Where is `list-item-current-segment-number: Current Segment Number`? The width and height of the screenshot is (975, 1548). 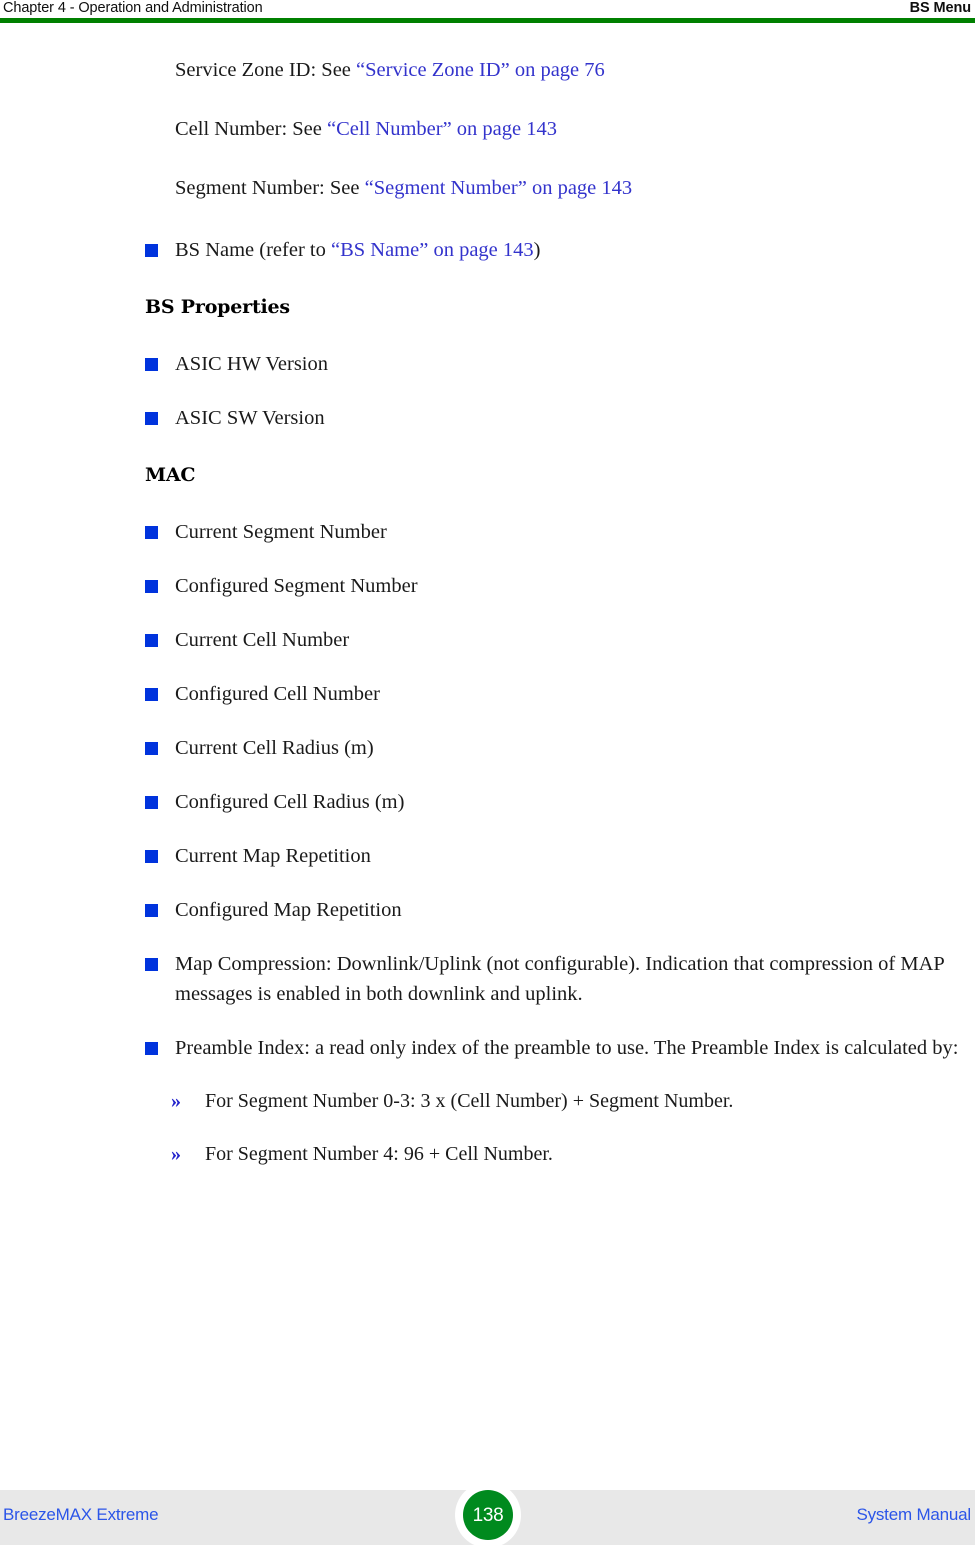 list-item-current-segment-number: Current Segment Number is located at coordinates (487, 532).